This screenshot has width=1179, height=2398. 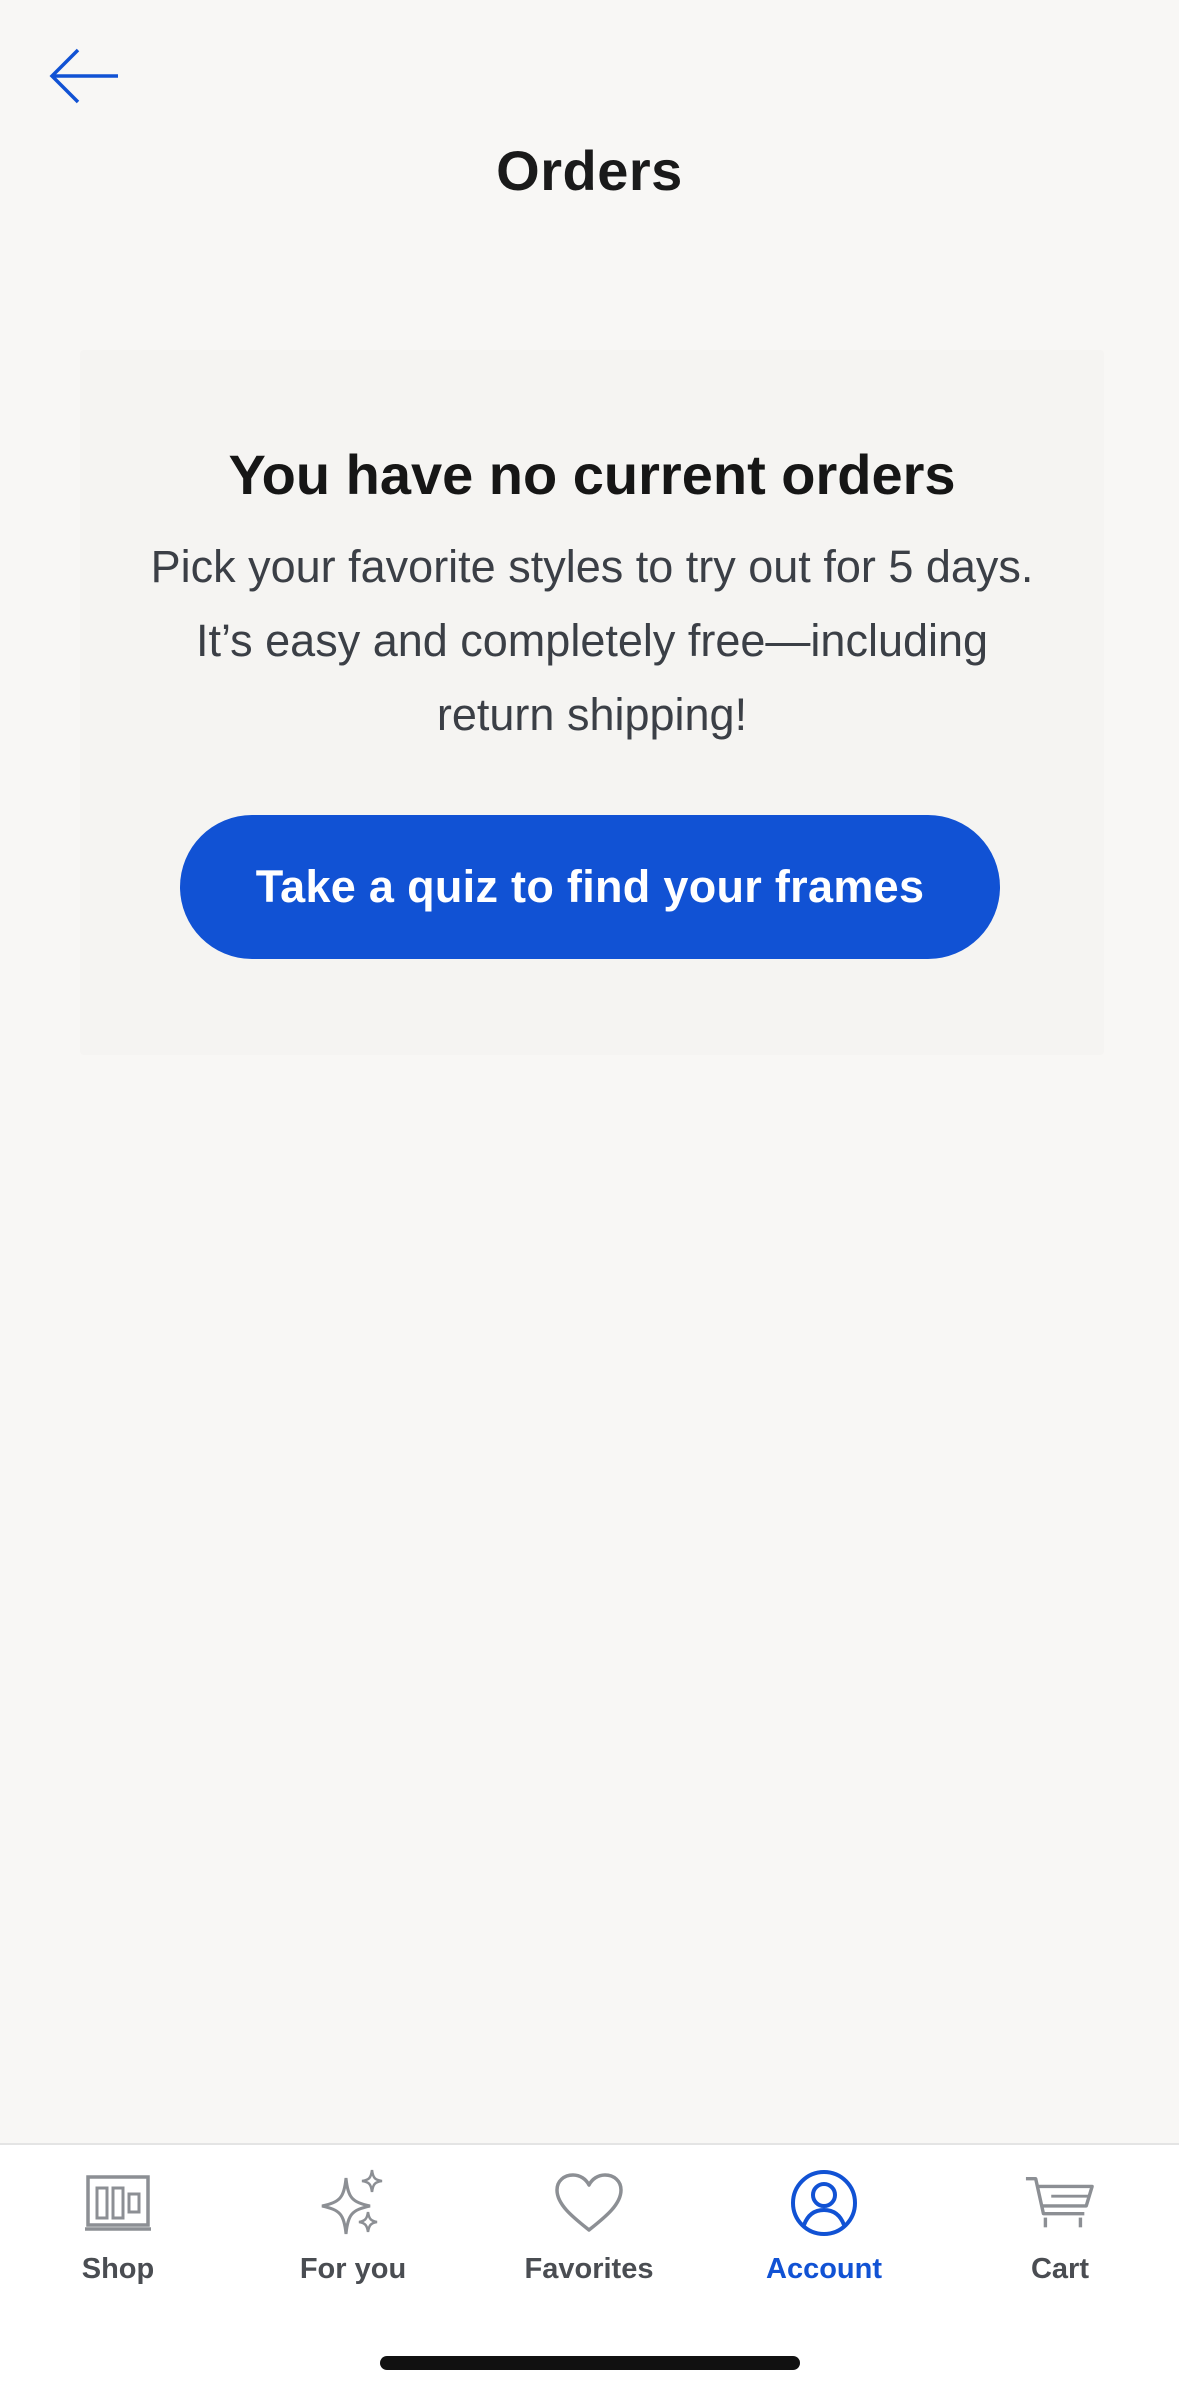 What do you see at coordinates (824, 2203) in the screenshot?
I see `account-icon` at bounding box center [824, 2203].